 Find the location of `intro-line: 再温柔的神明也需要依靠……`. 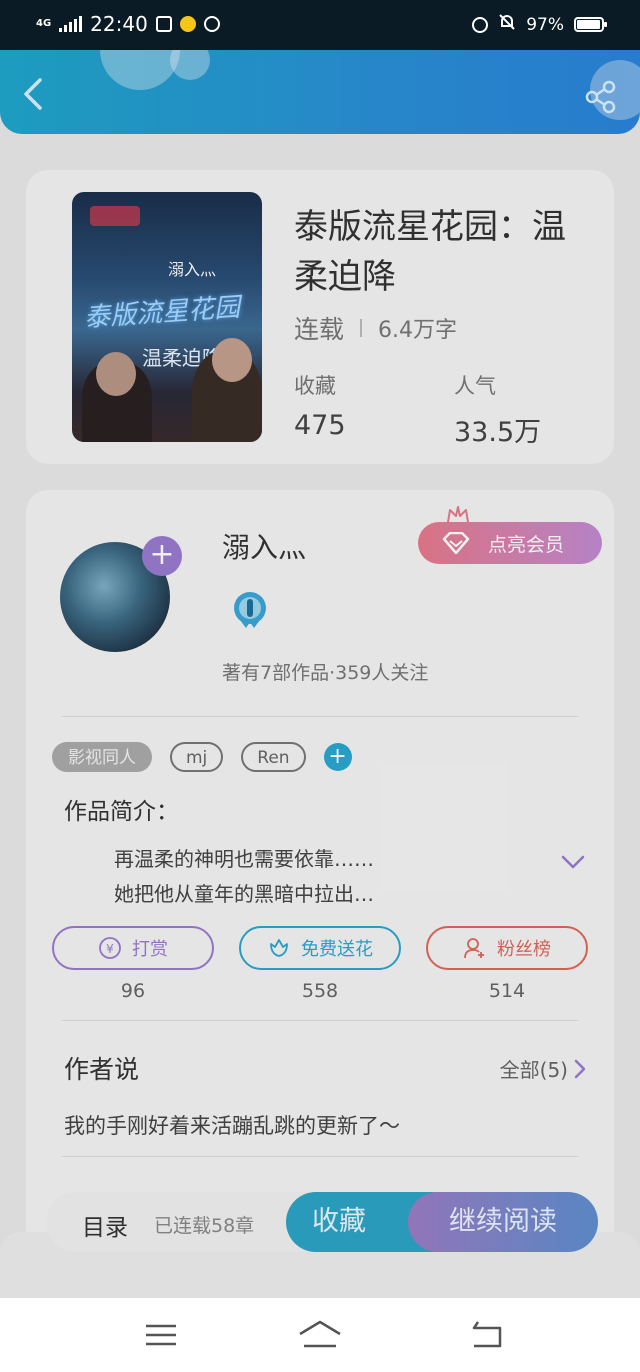

intro-line: 再温柔的神明也需要依靠…… is located at coordinates (244, 859).